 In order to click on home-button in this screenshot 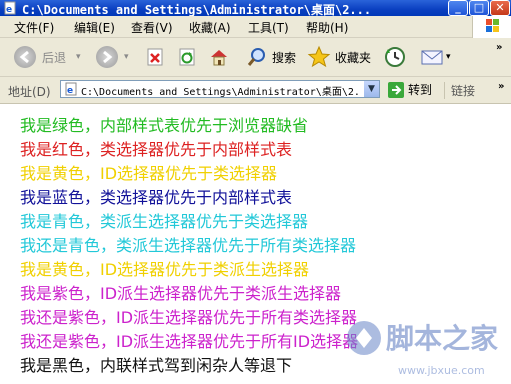, I will do `click(219, 57)`.